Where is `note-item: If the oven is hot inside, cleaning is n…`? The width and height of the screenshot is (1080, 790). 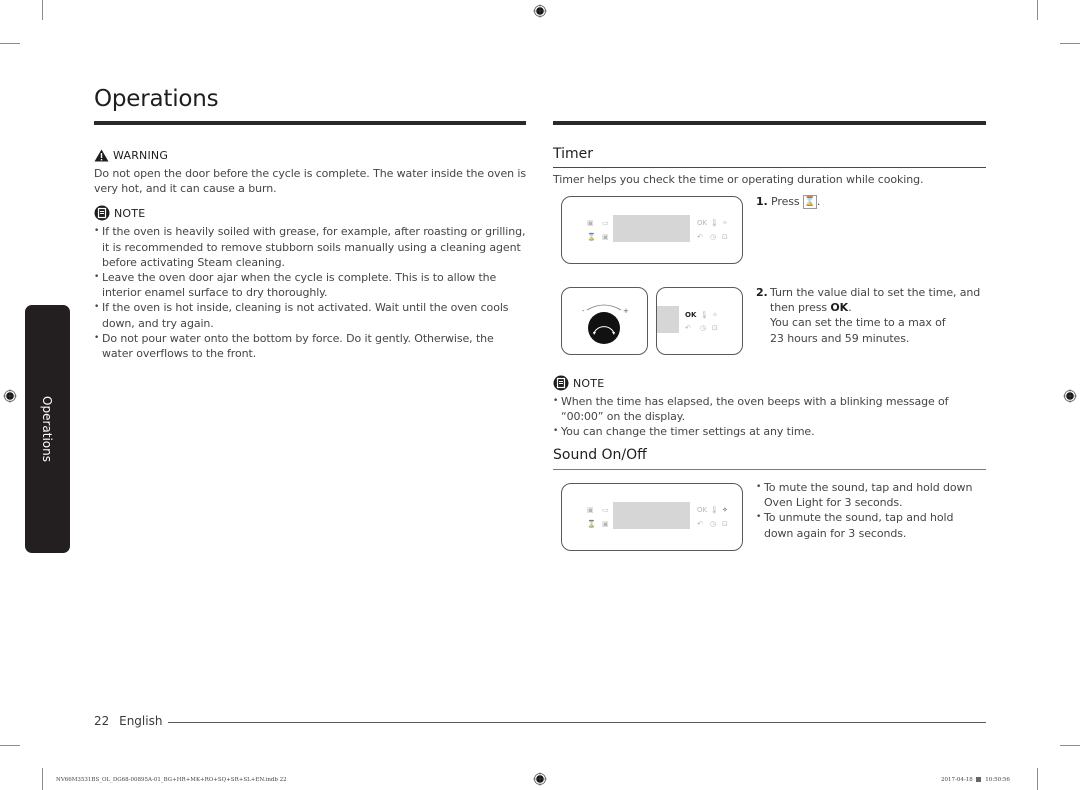
note-item: If the oven is hot inside, cleaning is n… is located at coordinates (310, 315).